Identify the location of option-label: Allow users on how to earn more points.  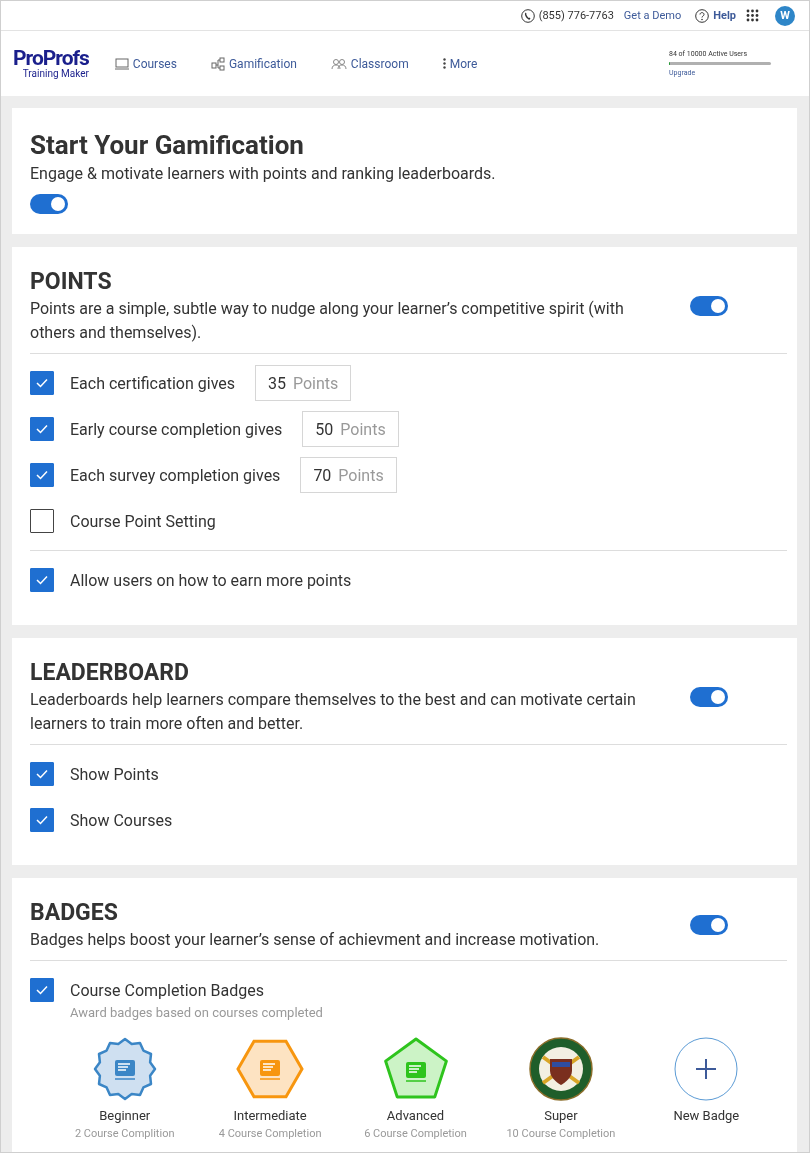
(211, 580).